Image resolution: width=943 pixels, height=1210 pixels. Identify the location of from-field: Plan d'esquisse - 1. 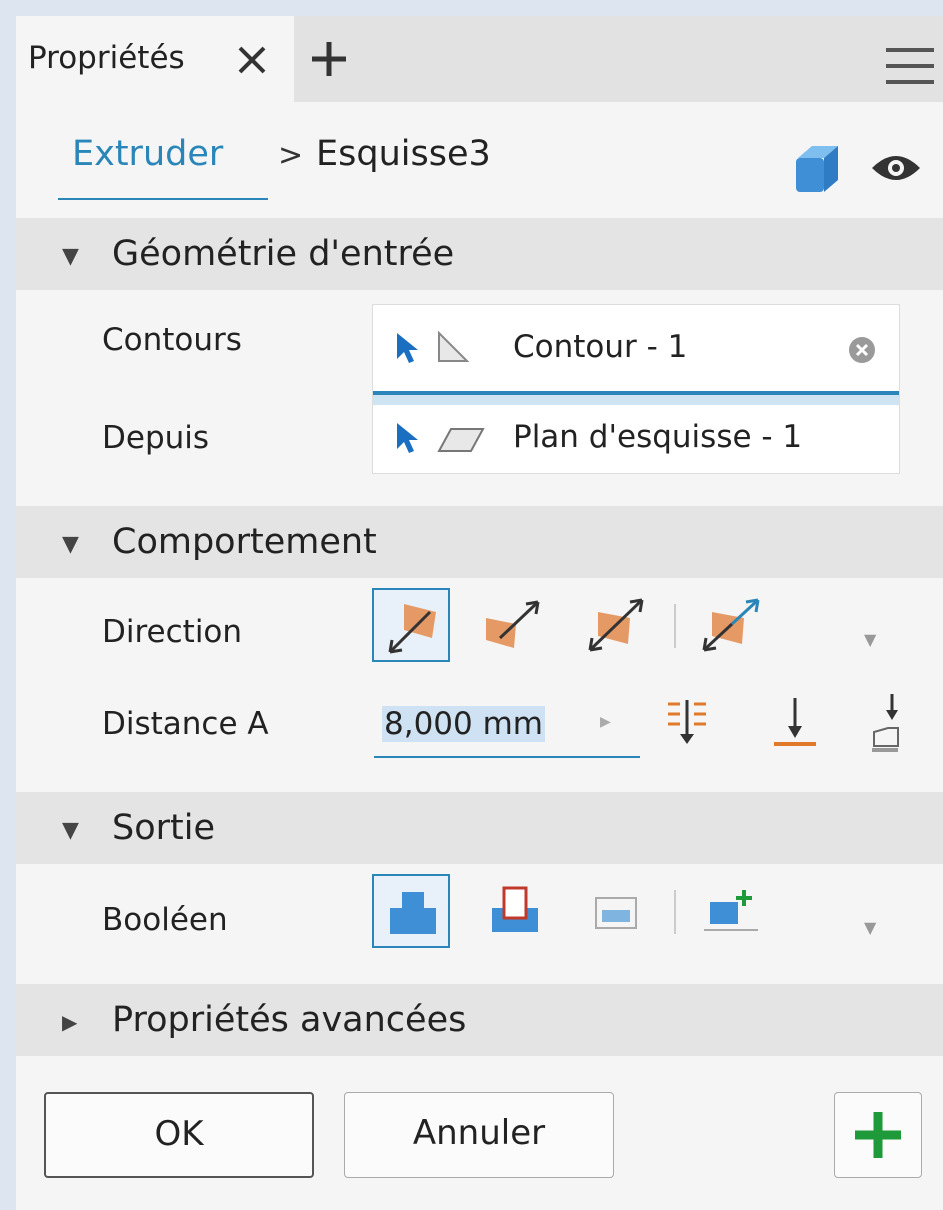
(636, 439).